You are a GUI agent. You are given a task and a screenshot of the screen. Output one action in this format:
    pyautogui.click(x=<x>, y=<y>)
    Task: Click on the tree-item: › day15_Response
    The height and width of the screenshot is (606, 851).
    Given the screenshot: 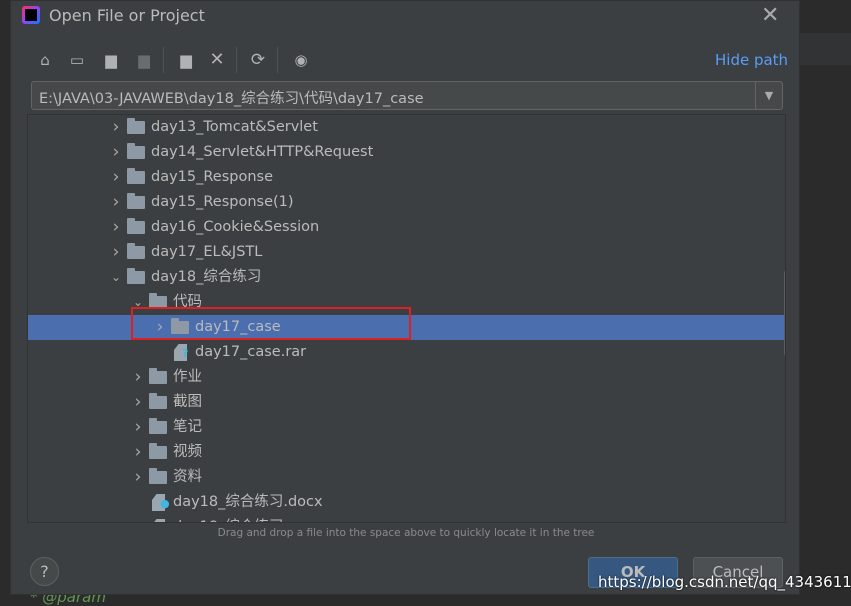 What is the action you would take?
    pyautogui.click(x=406, y=177)
    